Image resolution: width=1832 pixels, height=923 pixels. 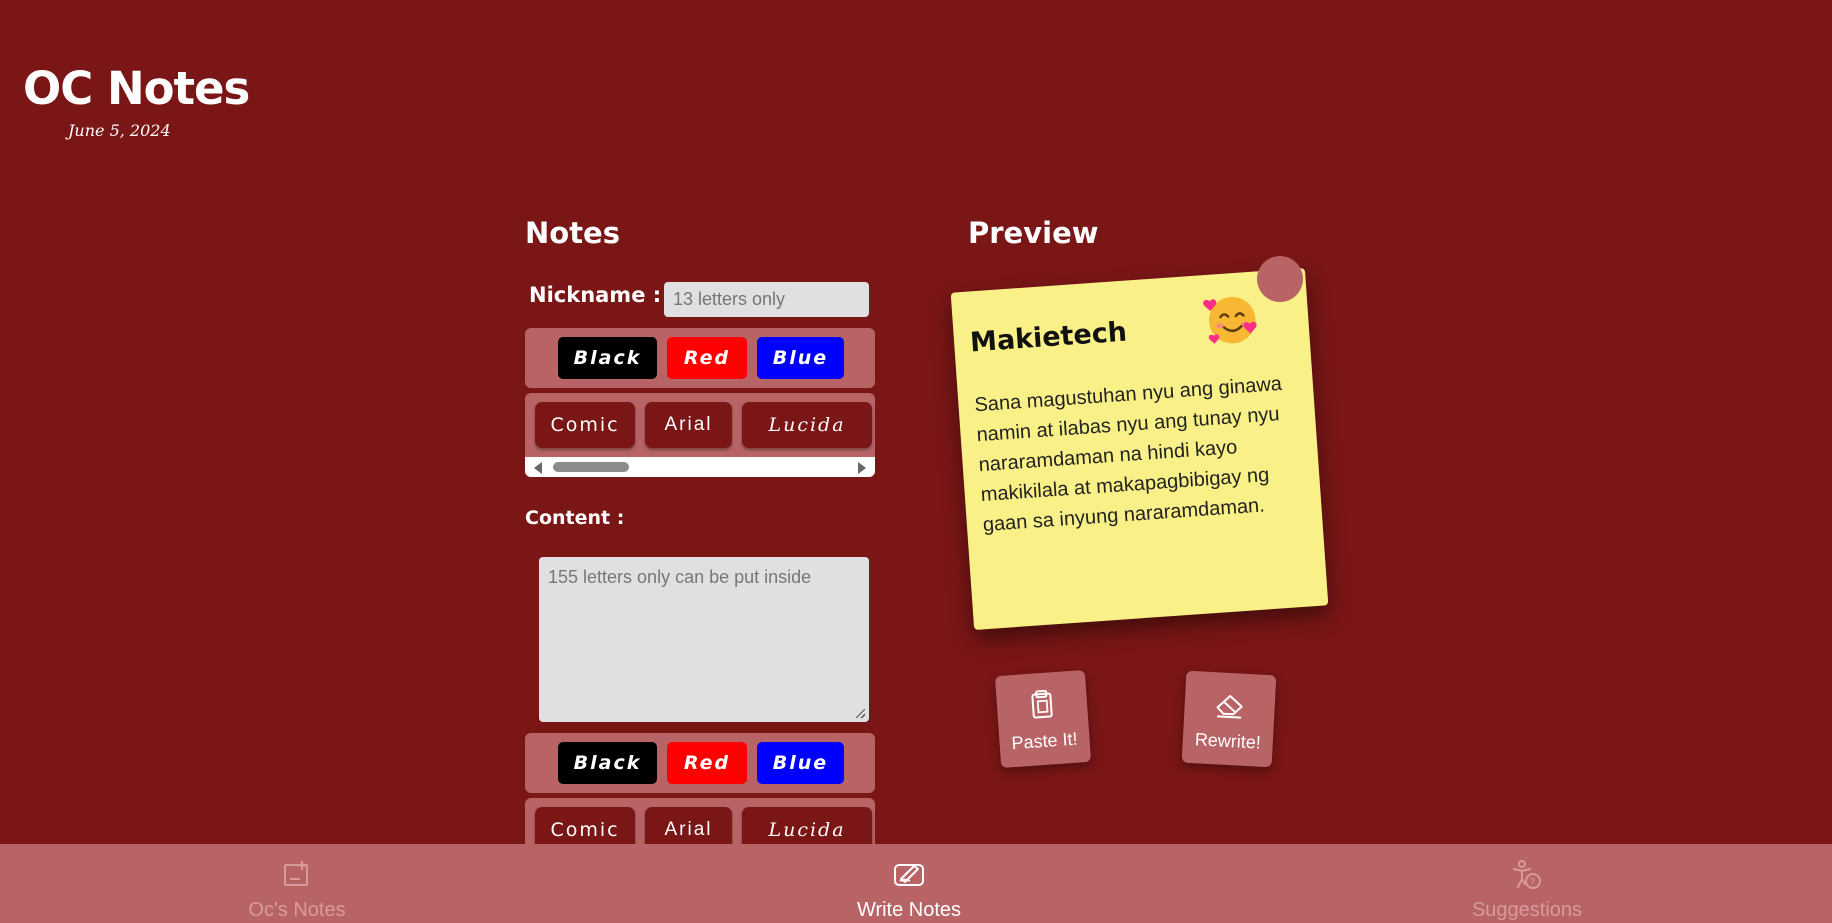 I want to click on nav-item-suggestions: ? Suggestions, so click(x=1527, y=883).